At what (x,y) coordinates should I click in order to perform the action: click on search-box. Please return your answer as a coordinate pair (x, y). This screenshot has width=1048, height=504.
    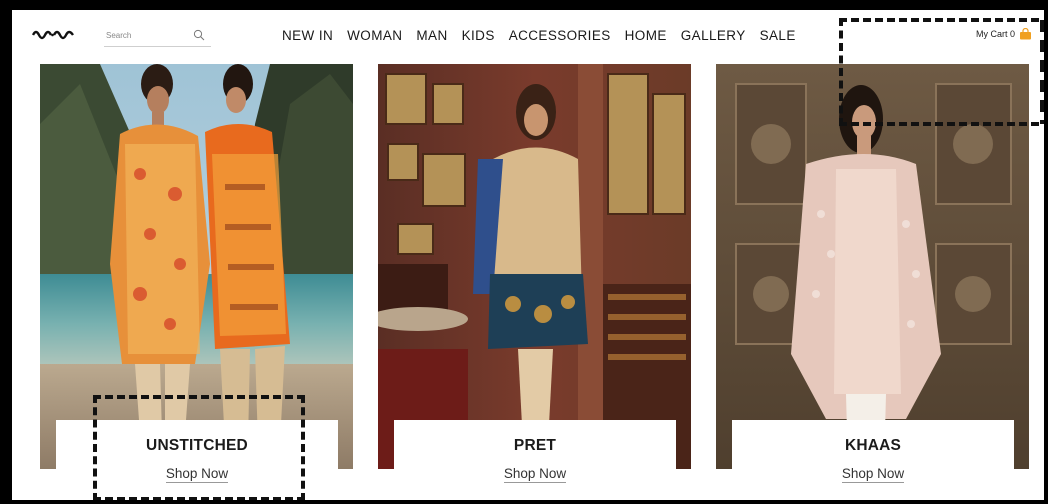
    Looking at the image, I should click on (157, 36).